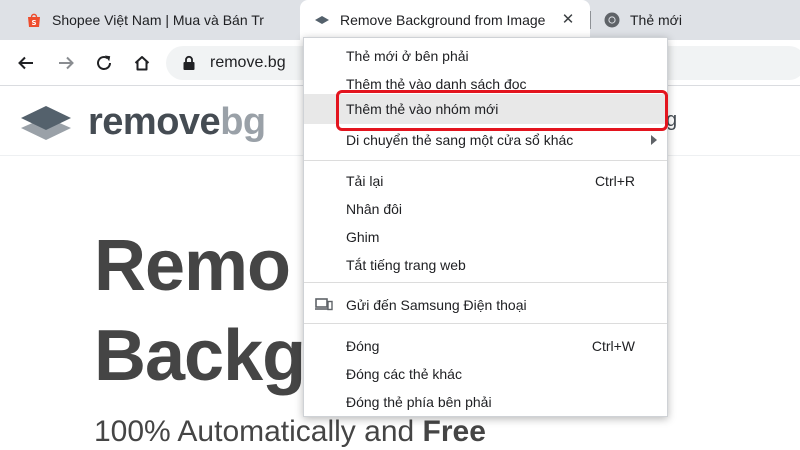  I want to click on tab-title: Thẻ mới, so click(656, 20).